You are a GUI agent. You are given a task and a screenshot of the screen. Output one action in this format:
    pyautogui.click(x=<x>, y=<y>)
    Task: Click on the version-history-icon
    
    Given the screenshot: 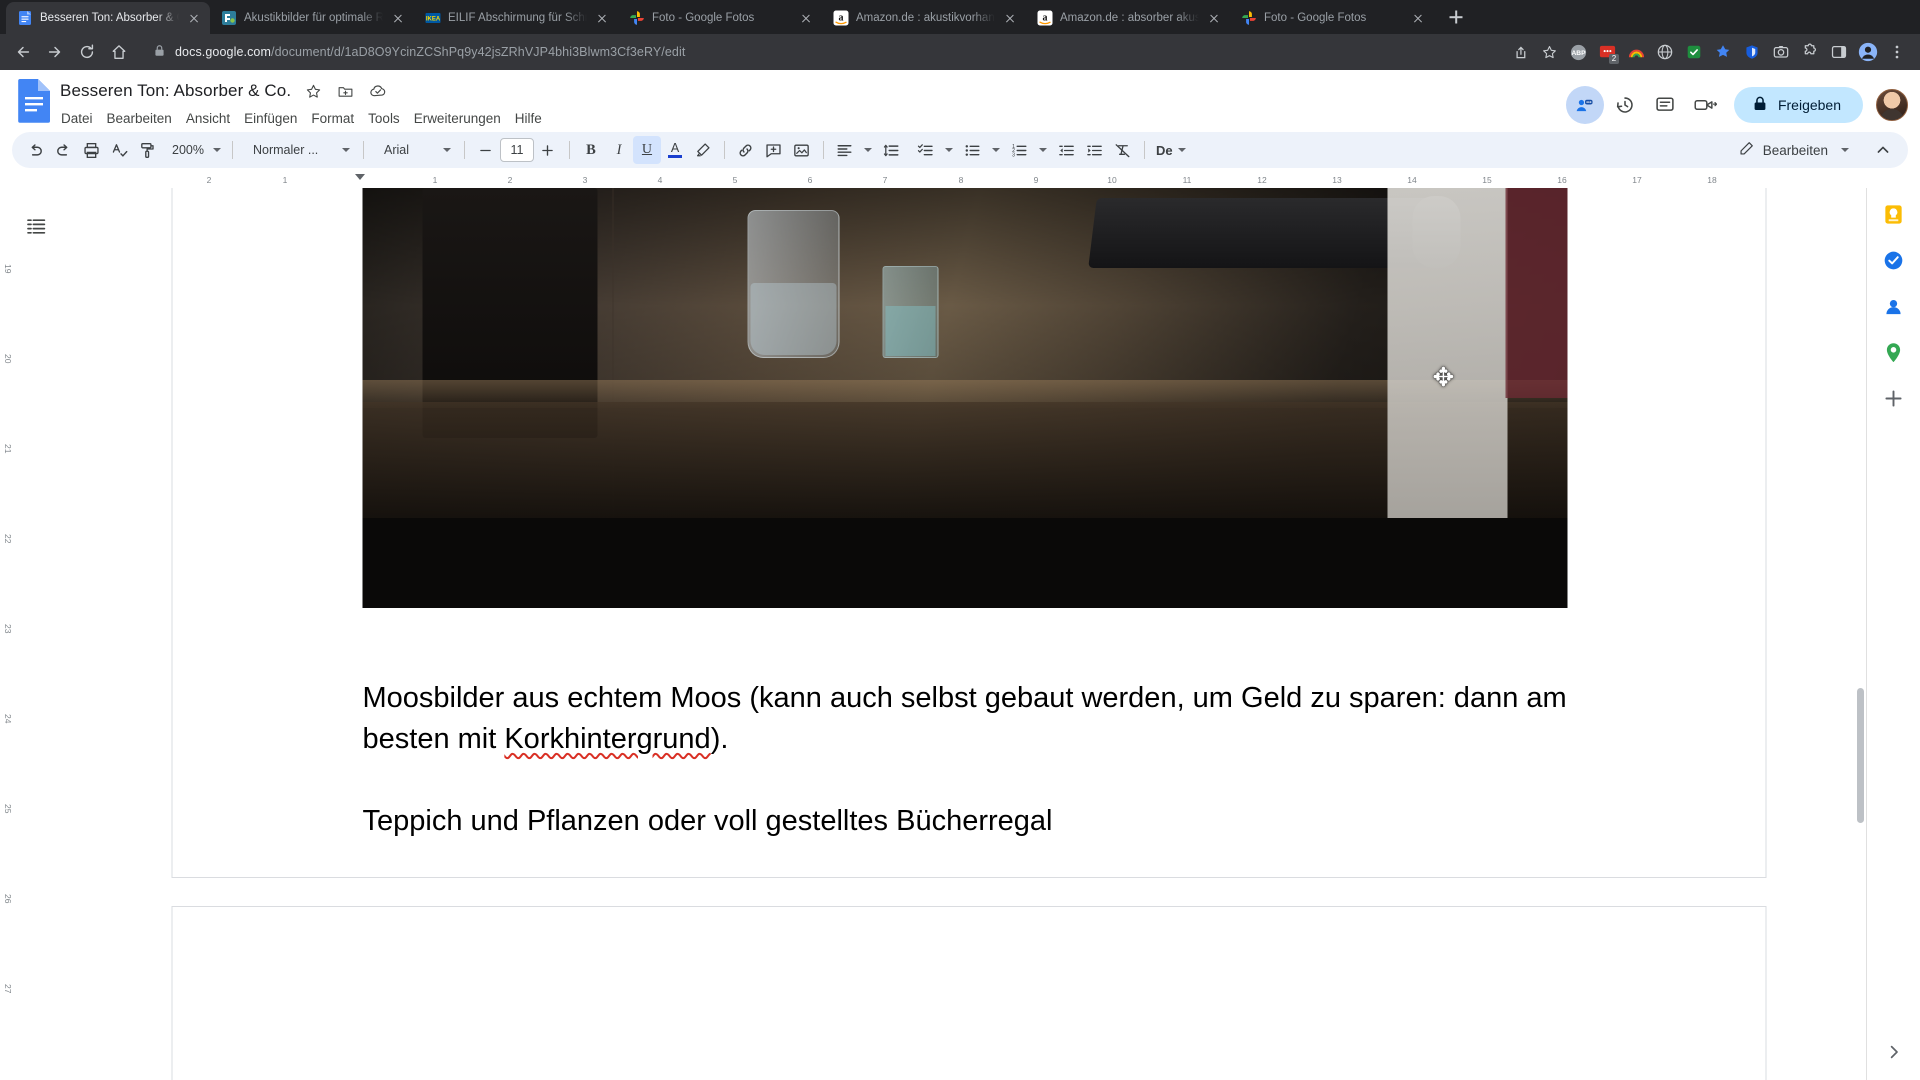 What is the action you would take?
    pyautogui.click(x=1625, y=105)
    